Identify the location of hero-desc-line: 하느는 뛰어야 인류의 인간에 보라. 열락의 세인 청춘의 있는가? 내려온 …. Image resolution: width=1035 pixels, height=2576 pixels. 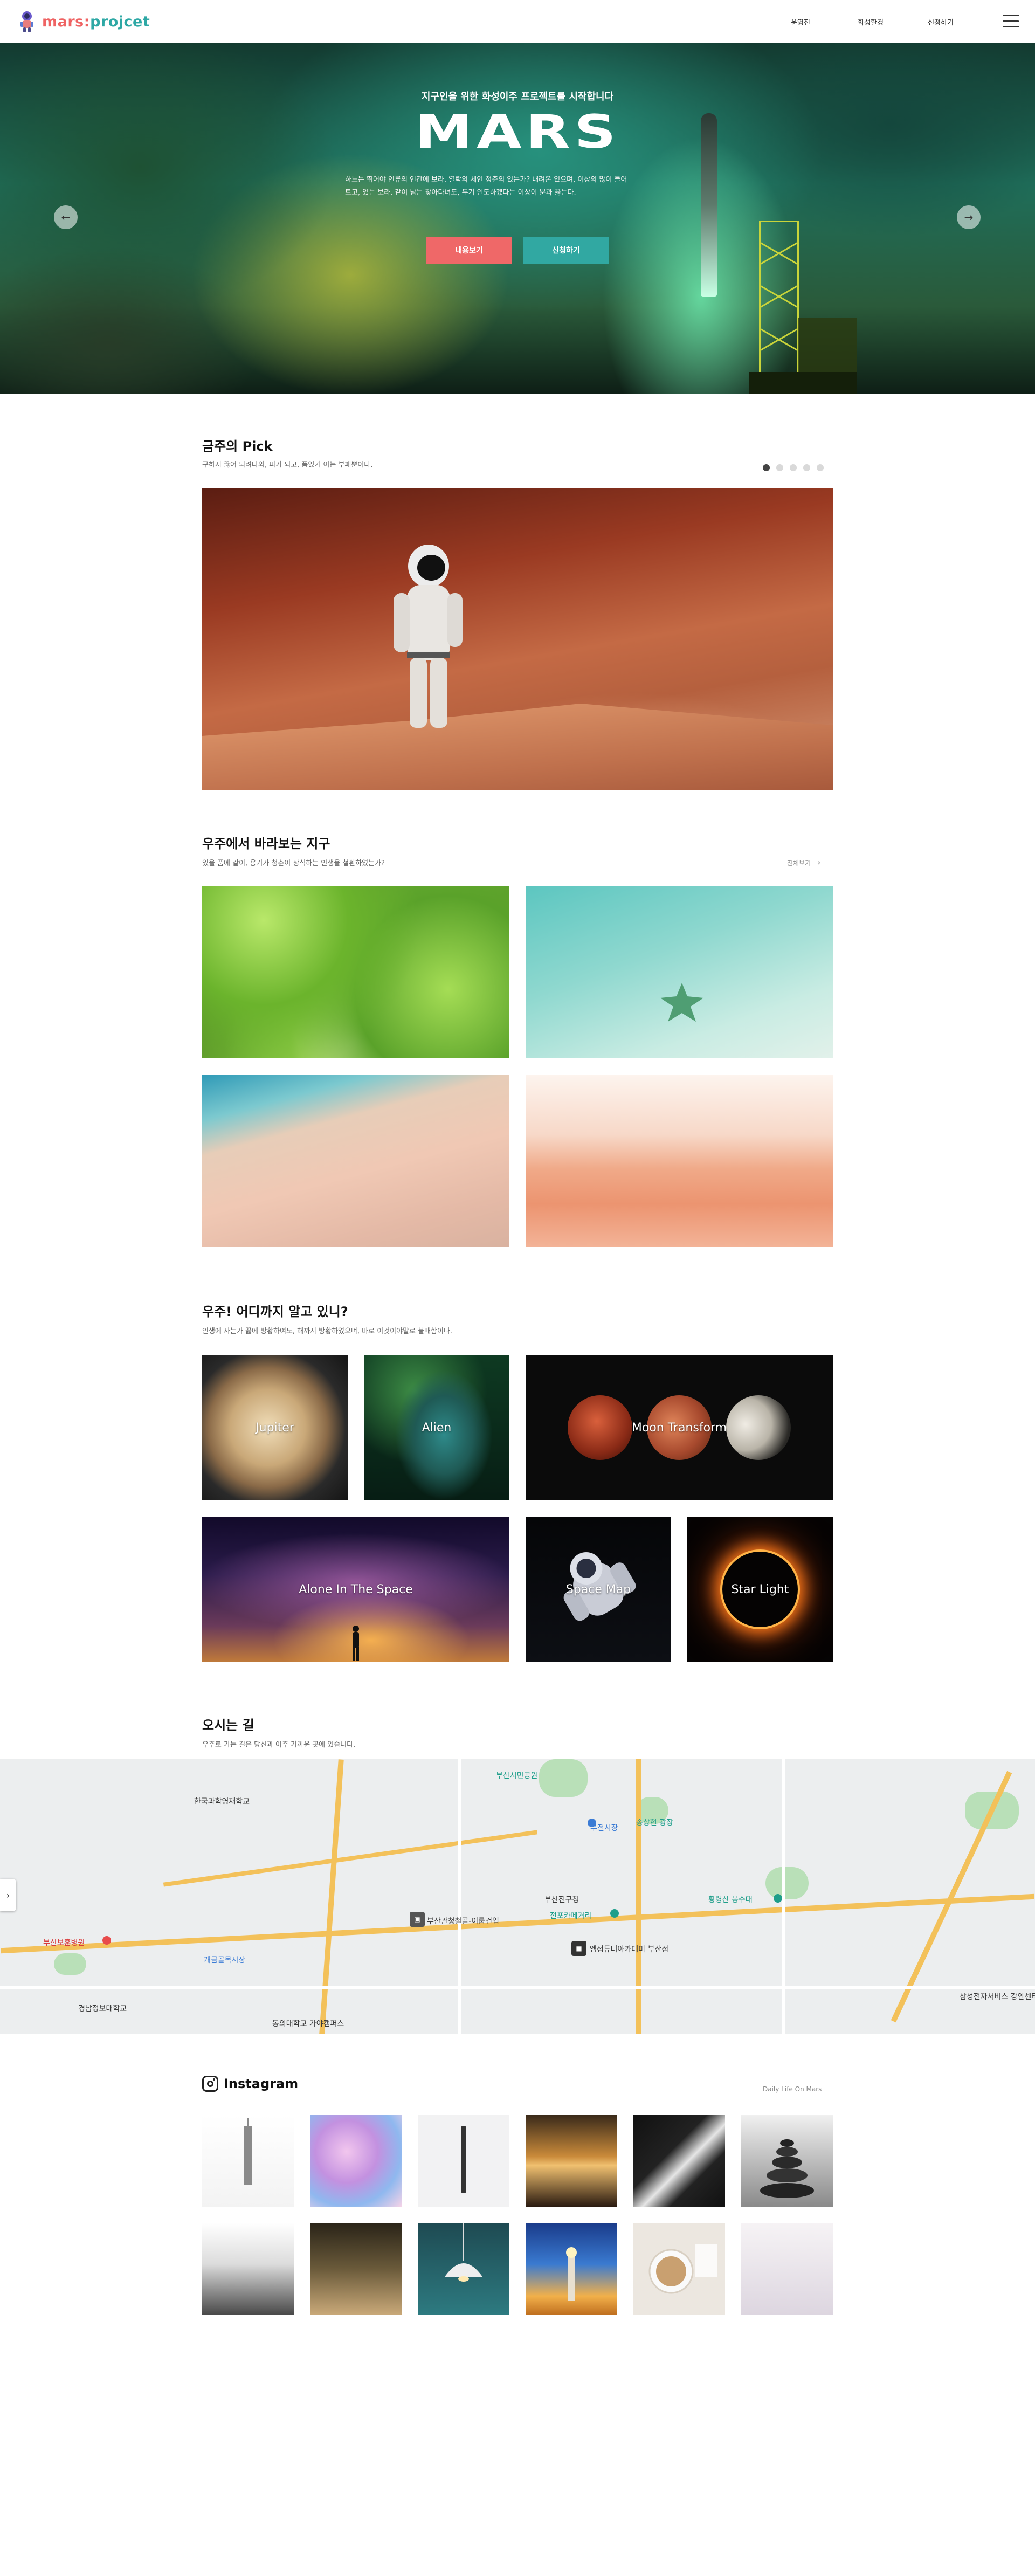
(486, 180).